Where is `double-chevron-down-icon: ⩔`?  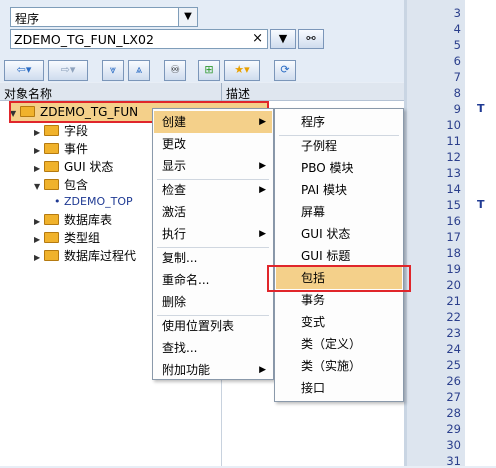 double-chevron-down-icon: ⩔ is located at coordinates (113, 69).